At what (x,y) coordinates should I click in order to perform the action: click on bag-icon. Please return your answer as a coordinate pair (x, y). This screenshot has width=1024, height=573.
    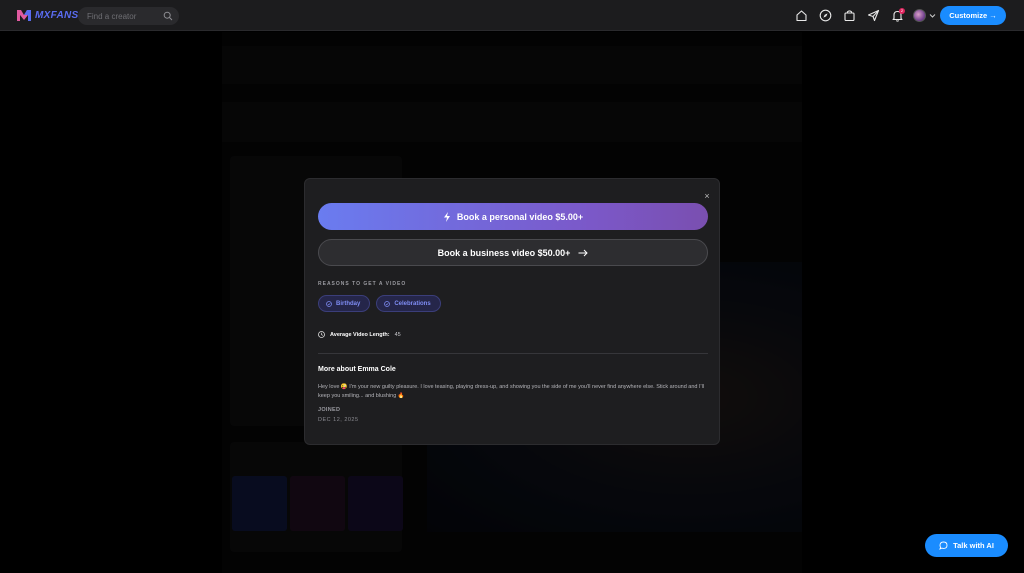
    Looking at the image, I should click on (849, 15).